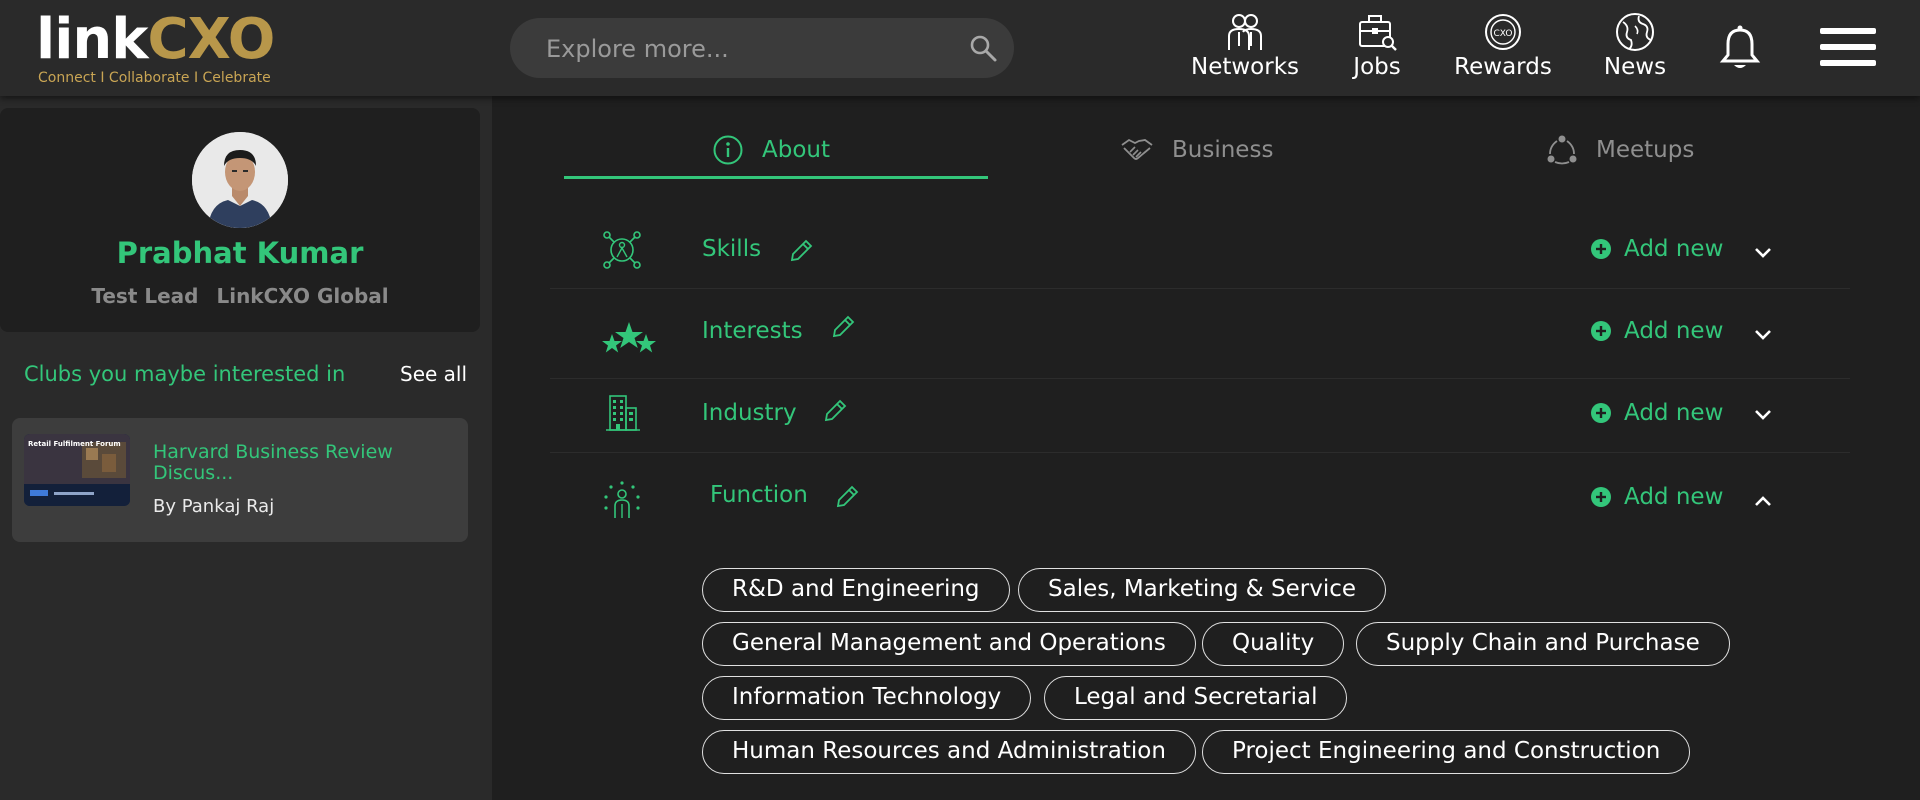 The width and height of the screenshot is (1920, 800). I want to click on nav-networks-label: Networks, so click(1244, 67).